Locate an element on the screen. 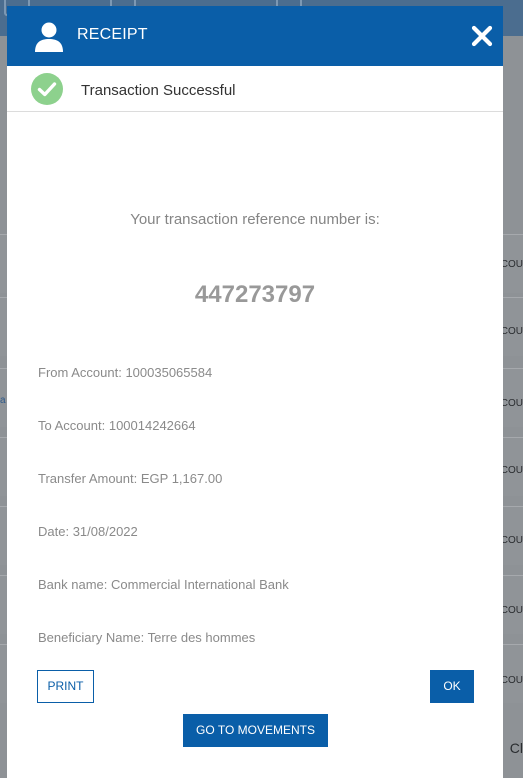 This screenshot has width=523, height=778. user-icon is located at coordinates (49, 37).